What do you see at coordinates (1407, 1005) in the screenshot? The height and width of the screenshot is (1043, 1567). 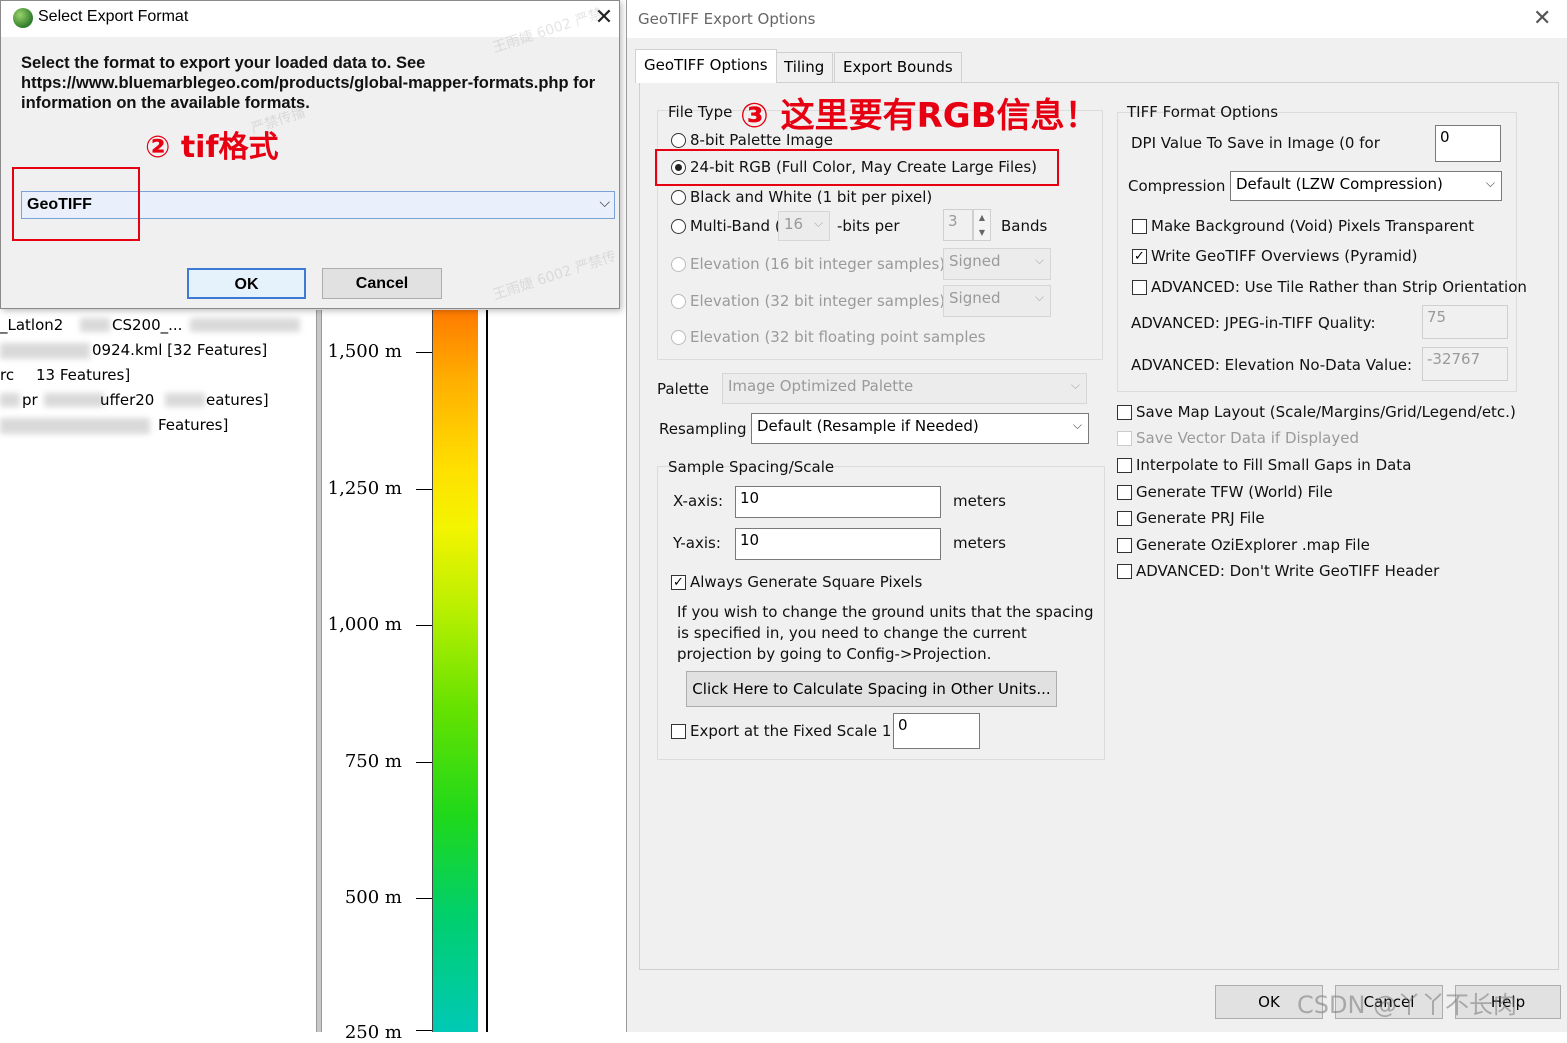 I see `csdn-watermark: CSDN @丫丫不长肉` at bounding box center [1407, 1005].